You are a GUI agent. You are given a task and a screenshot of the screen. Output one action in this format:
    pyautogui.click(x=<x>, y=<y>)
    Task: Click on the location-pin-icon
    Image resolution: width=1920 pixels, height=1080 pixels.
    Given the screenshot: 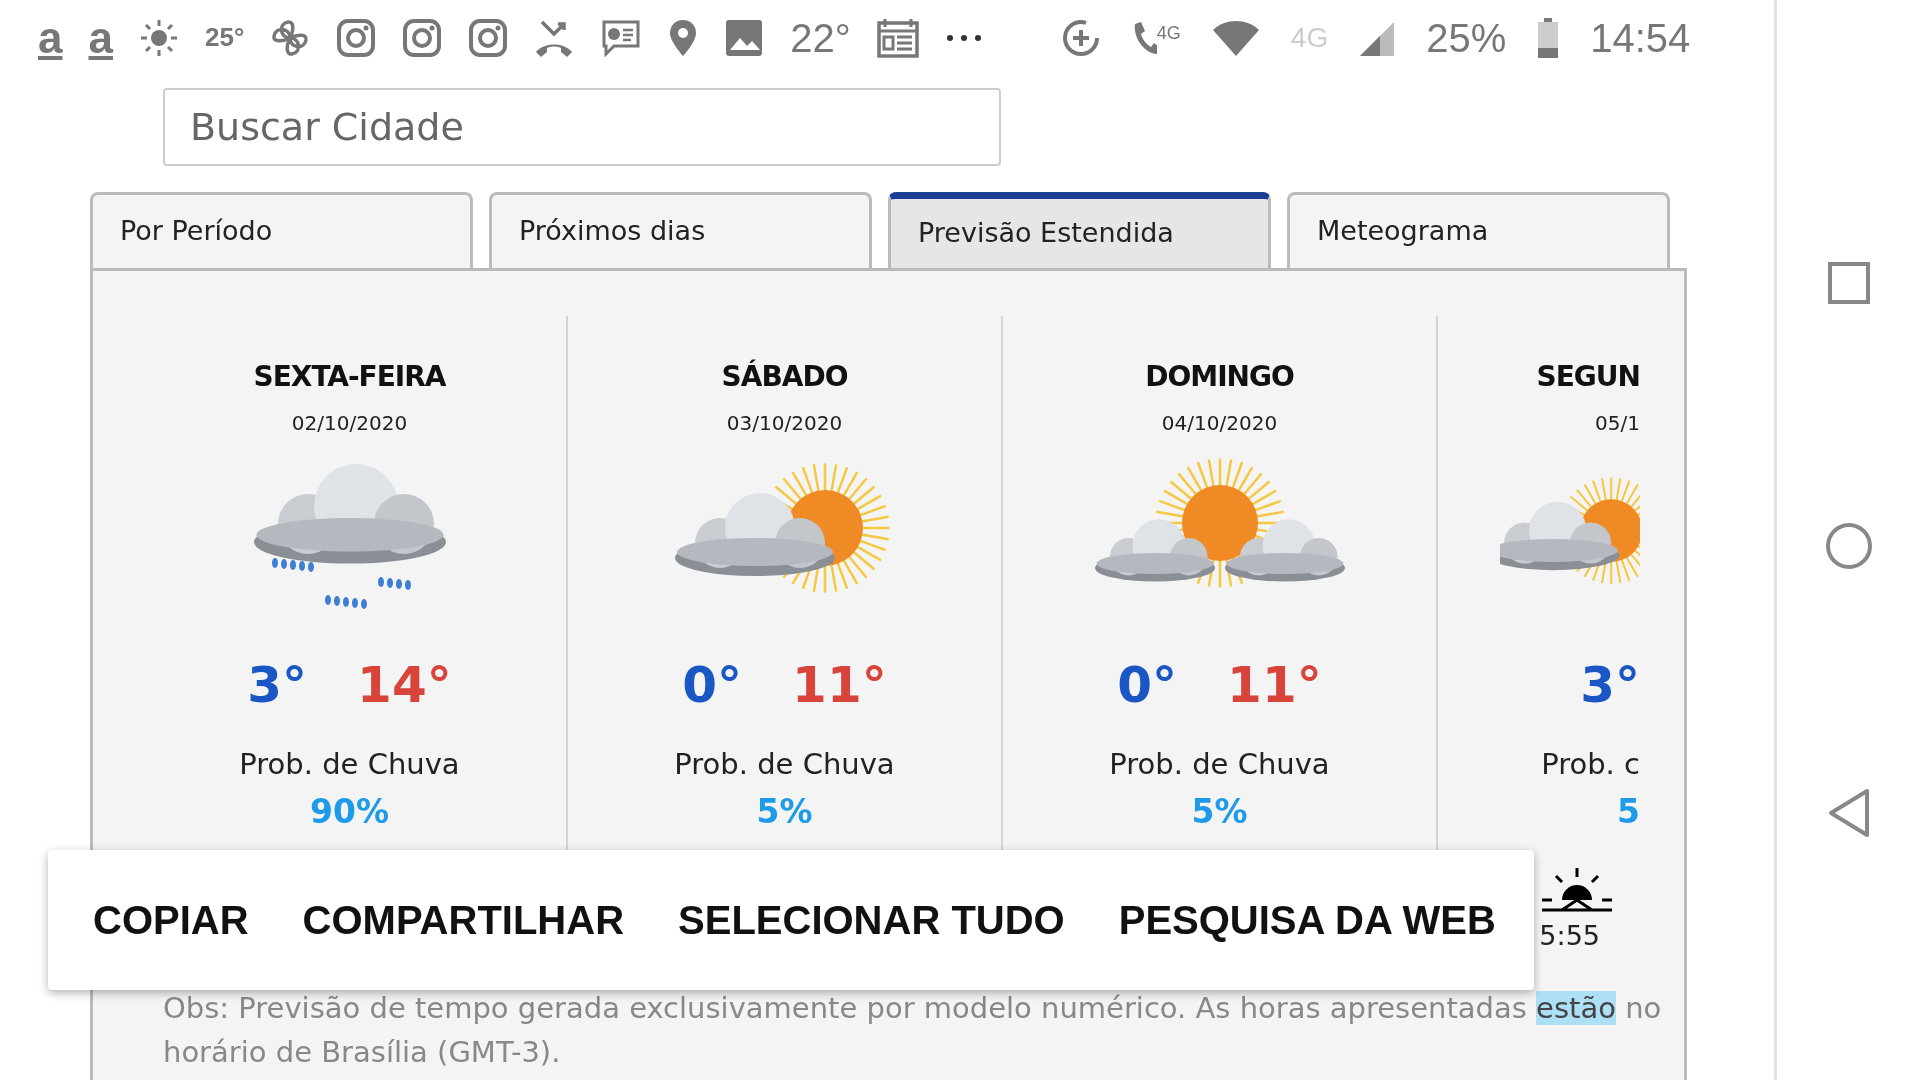 What is the action you would take?
    pyautogui.click(x=683, y=37)
    